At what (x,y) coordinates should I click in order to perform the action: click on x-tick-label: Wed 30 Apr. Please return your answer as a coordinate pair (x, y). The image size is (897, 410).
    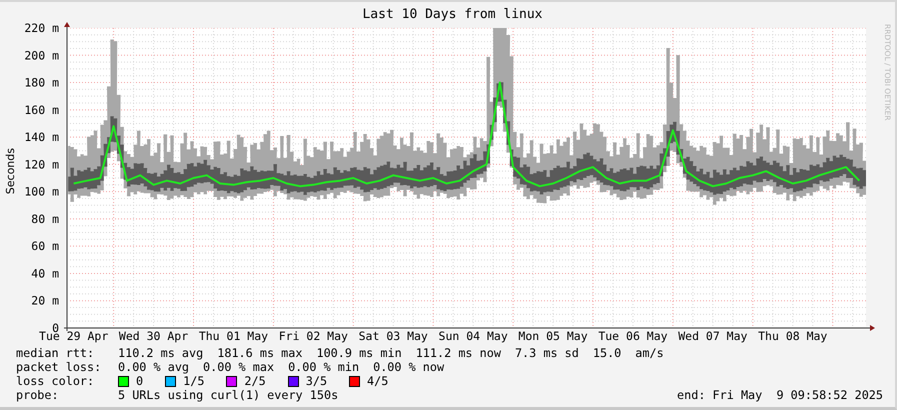
    Looking at the image, I should click on (153, 336).